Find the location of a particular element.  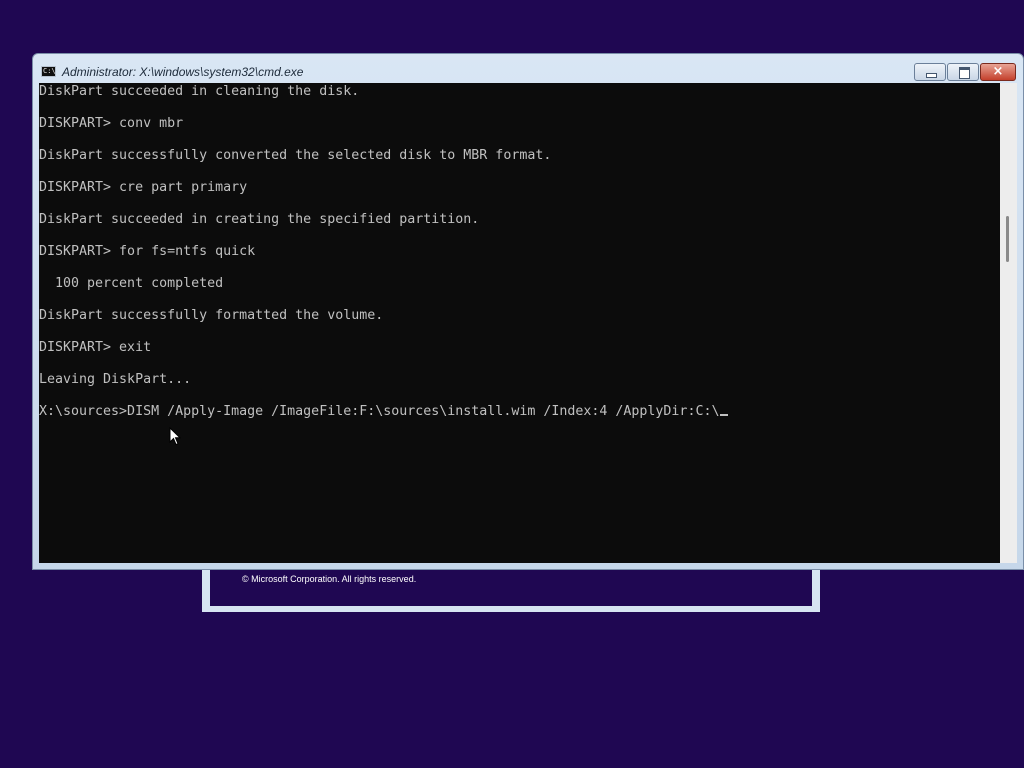

maximize-button is located at coordinates (963, 72).